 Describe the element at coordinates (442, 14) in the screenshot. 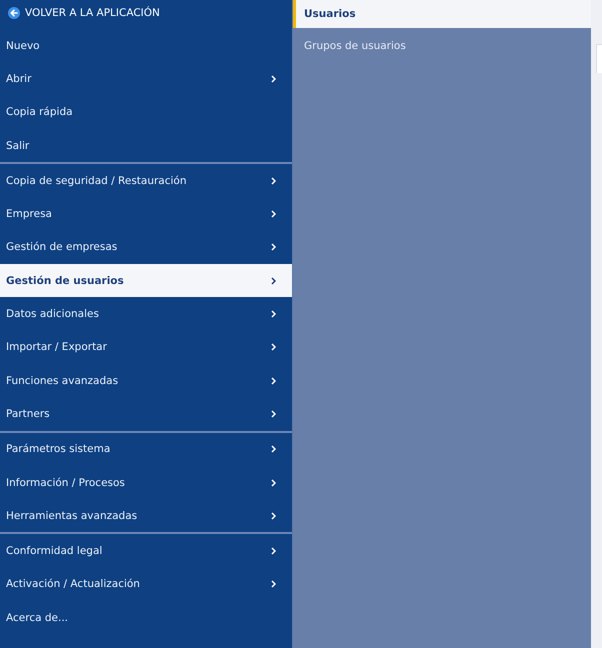

I see `submenu-item: Usuarios` at that location.